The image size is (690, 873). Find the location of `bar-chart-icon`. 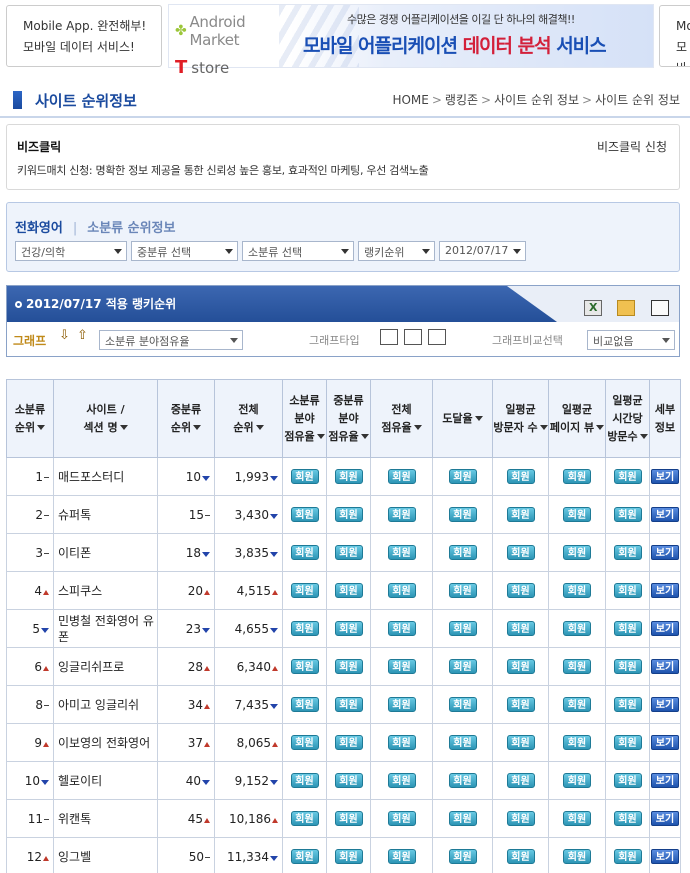

bar-chart-icon is located at coordinates (389, 337).